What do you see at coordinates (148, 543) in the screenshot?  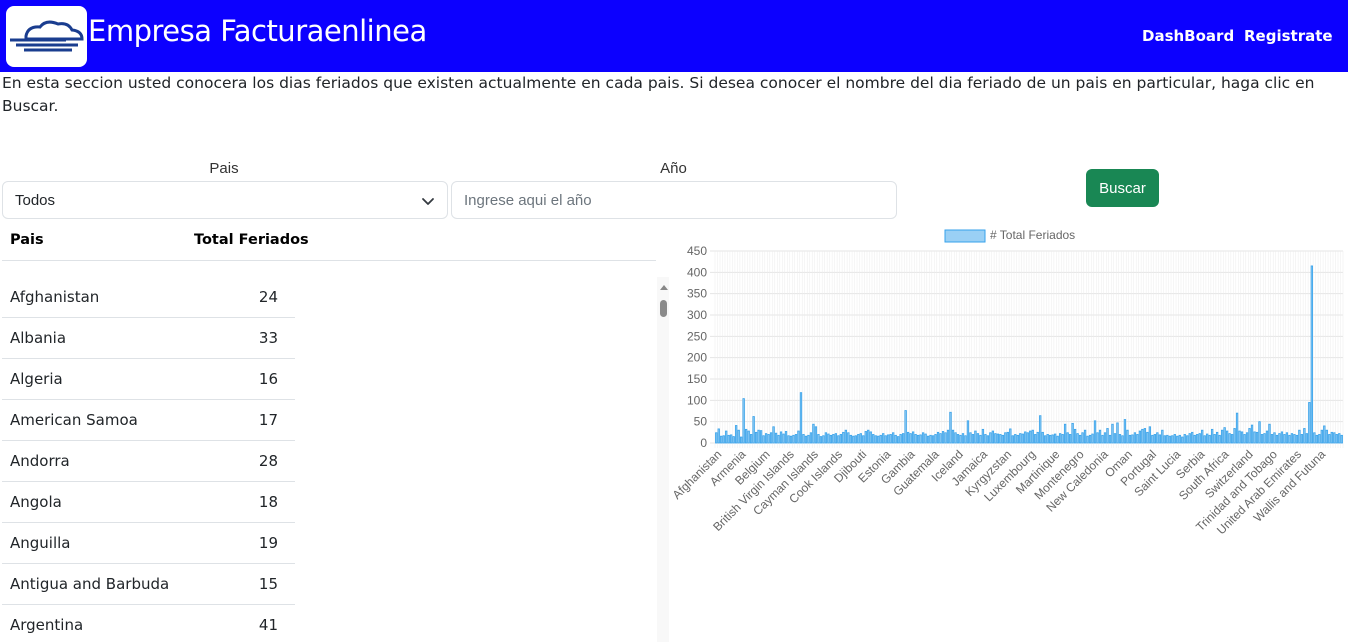 I see `table-row: Anguilla 19` at bounding box center [148, 543].